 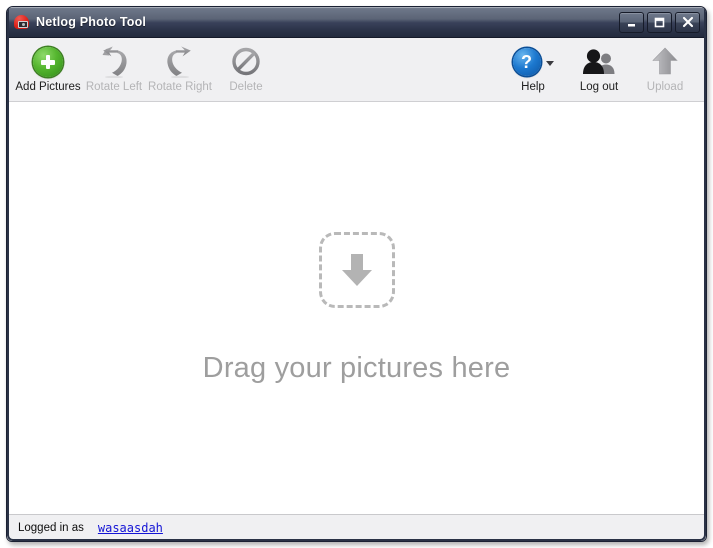 I want to click on rotate-left-icon, so click(x=114, y=62).